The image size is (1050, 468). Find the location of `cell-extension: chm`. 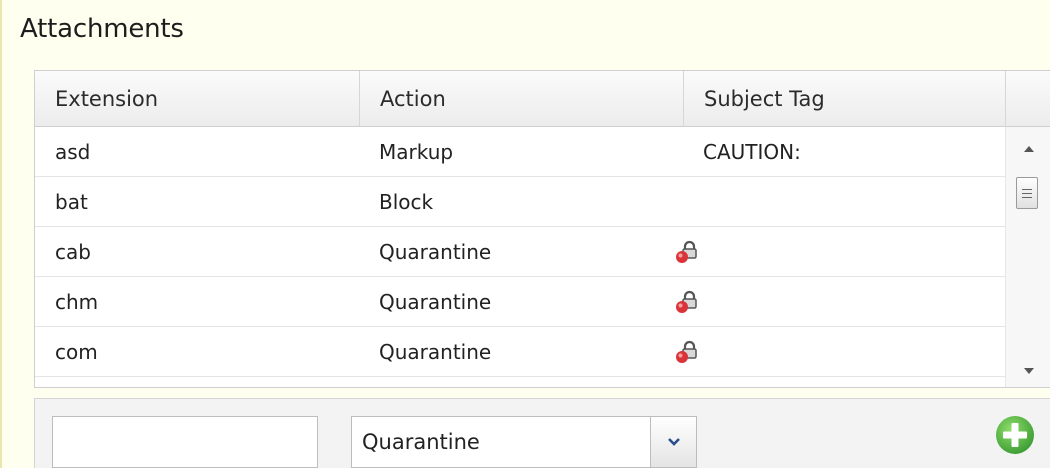

cell-extension: chm is located at coordinates (77, 302).